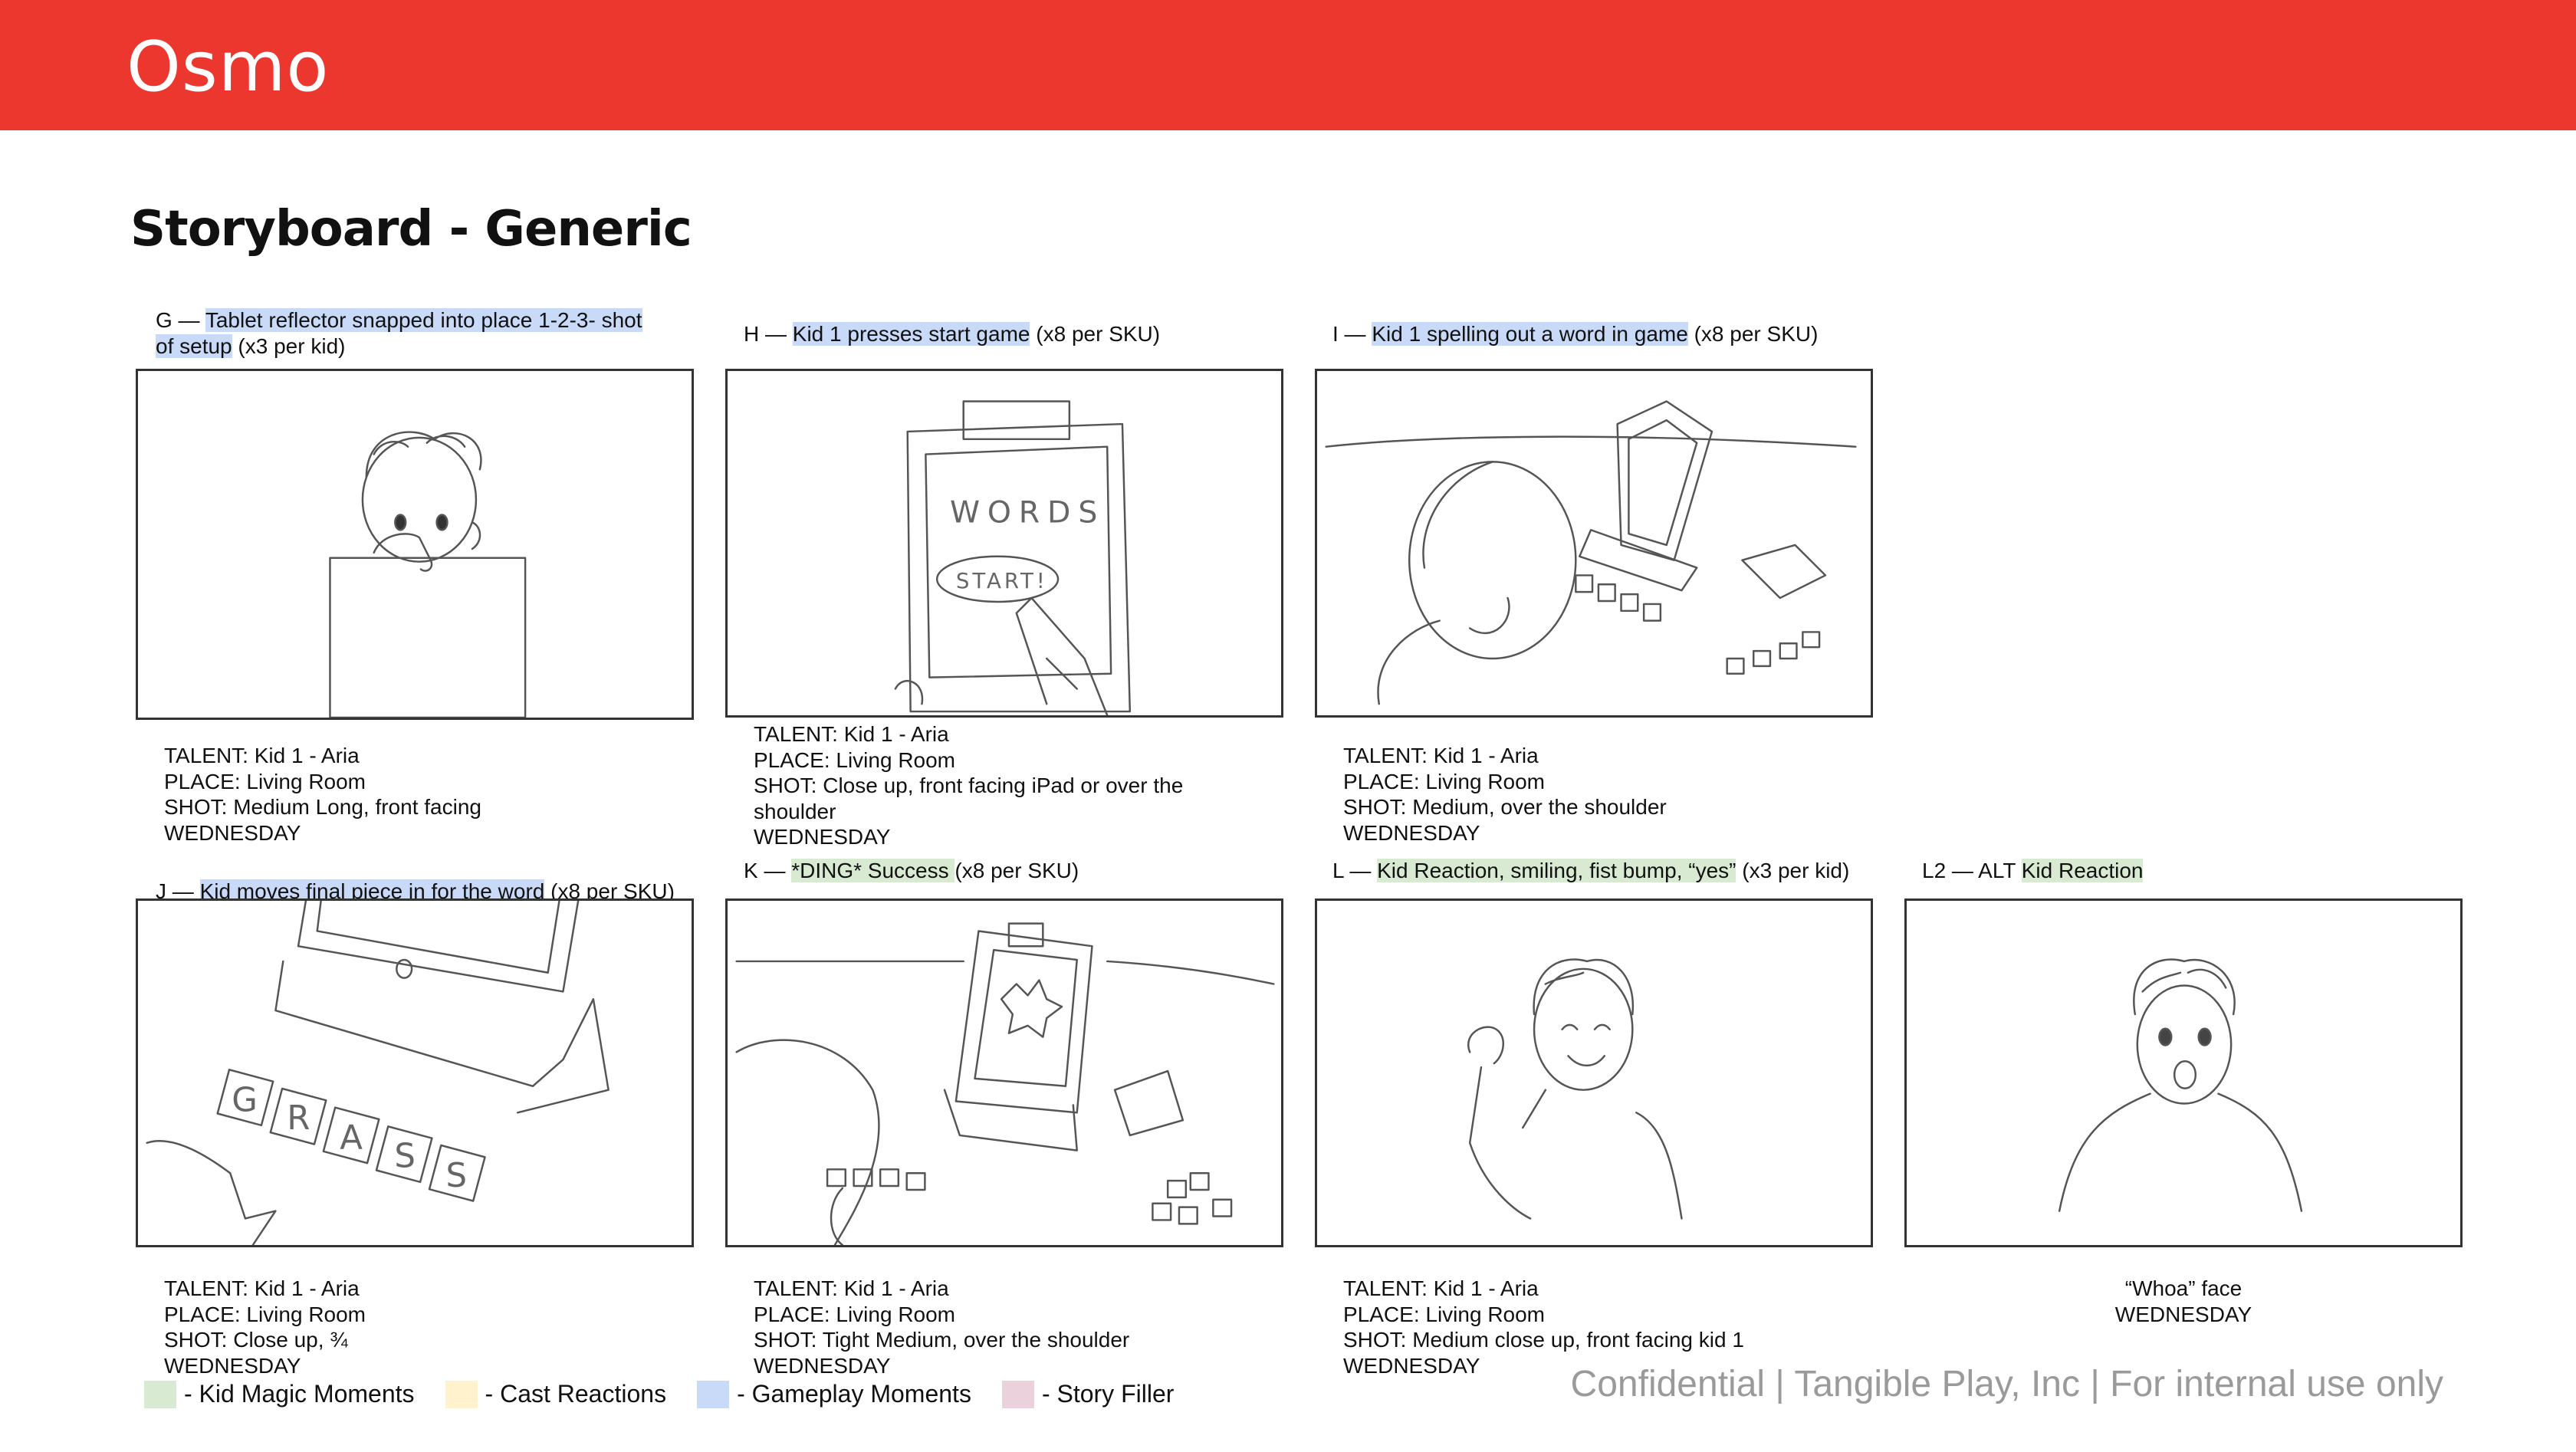 Image resolution: width=2576 pixels, height=1452 pixels. What do you see at coordinates (232, 832) in the screenshot?
I see `panel-g-day: WEDNESDAY` at bounding box center [232, 832].